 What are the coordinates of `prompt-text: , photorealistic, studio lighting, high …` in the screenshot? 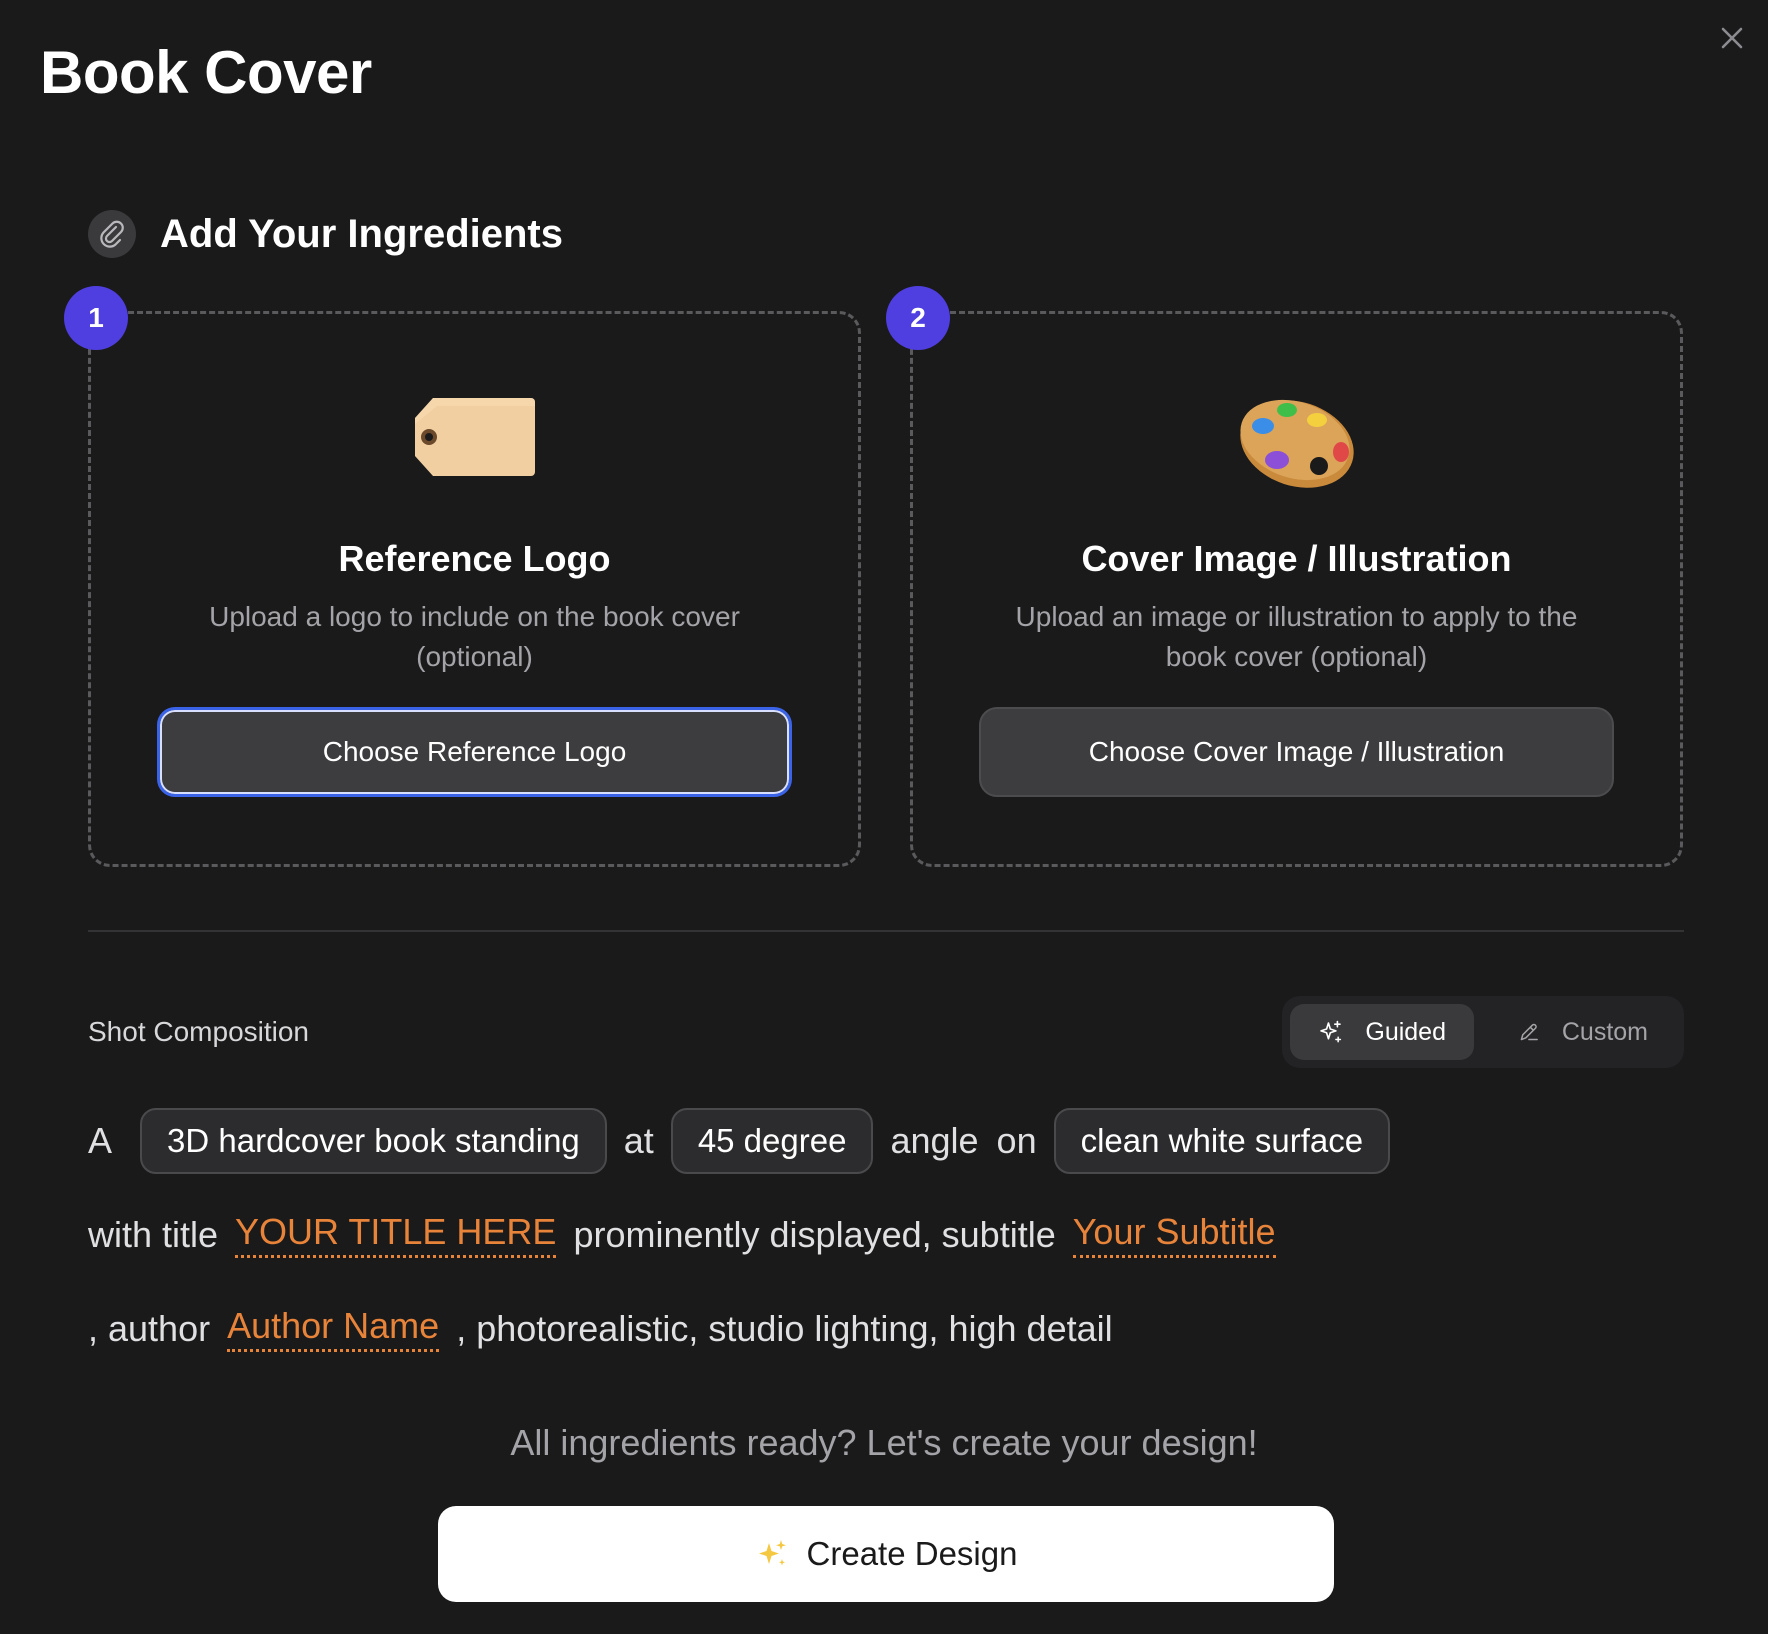 It's located at (784, 1328).